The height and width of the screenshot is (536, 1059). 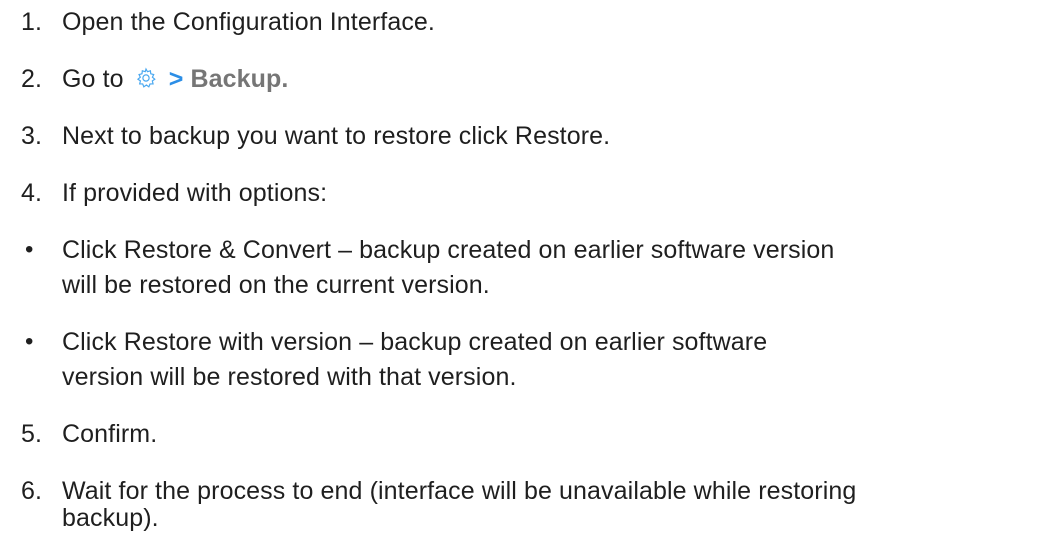 I want to click on step-text: Confirm., so click(x=110, y=434).